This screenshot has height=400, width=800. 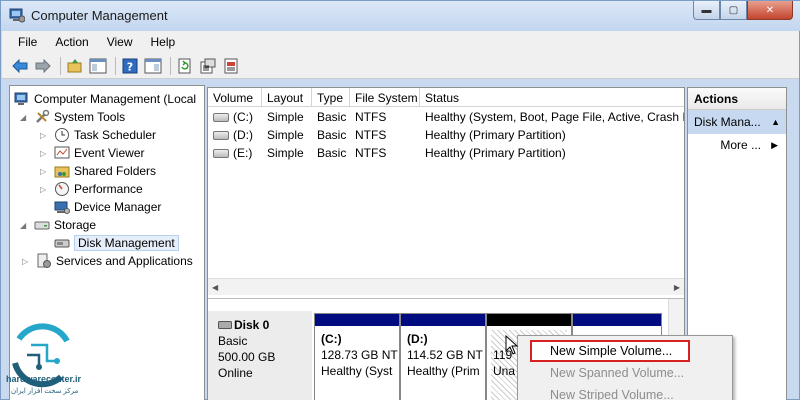 What do you see at coordinates (243, 153) in the screenshot?
I see `volume-name: (E:)` at bounding box center [243, 153].